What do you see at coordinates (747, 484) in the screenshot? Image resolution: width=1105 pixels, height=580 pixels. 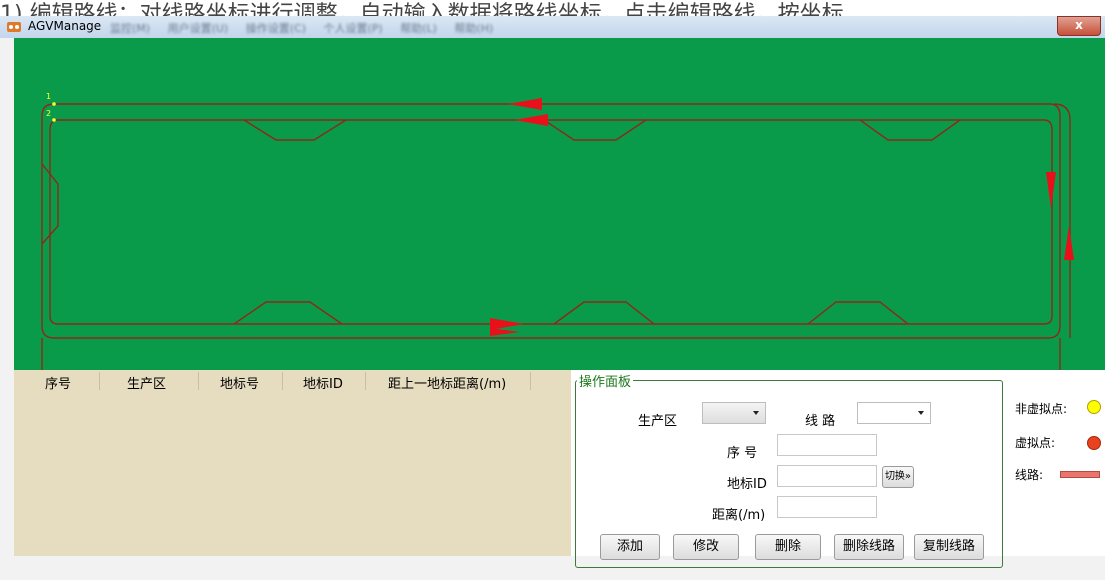 I see `landmark-id-label: 地标ID` at bounding box center [747, 484].